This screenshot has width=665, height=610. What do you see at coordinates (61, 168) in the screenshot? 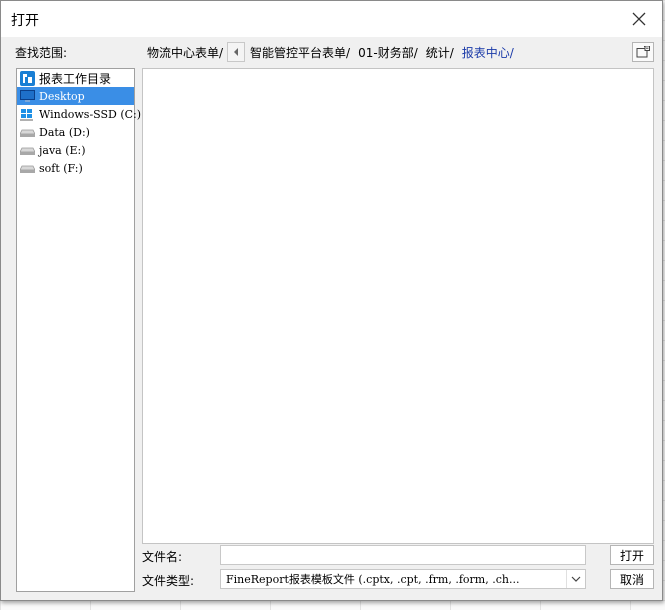
I see `sidebar-item-label: soft (F:)` at bounding box center [61, 168].